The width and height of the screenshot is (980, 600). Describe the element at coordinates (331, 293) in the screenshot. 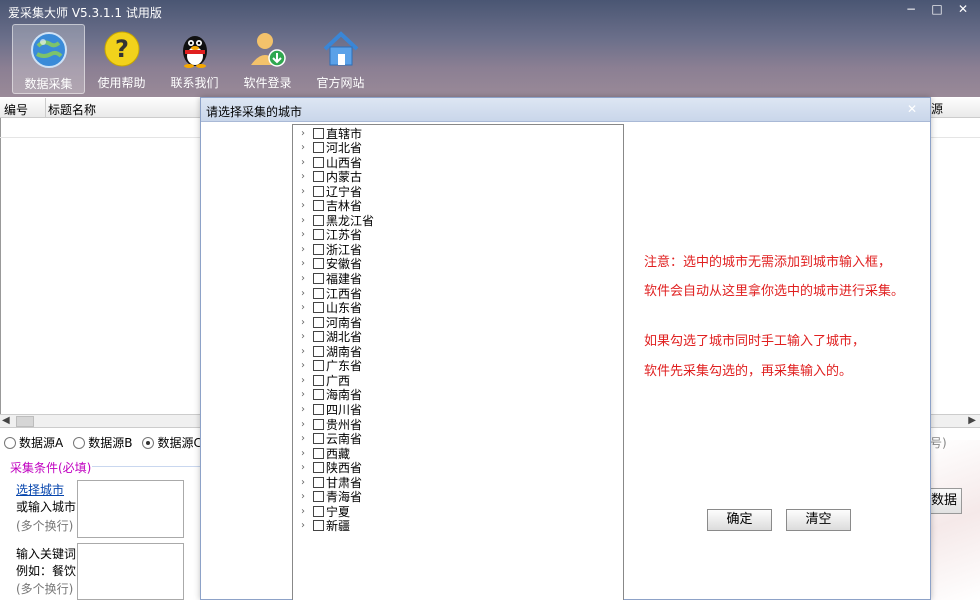

I see `tree-item: › 江西省` at that location.